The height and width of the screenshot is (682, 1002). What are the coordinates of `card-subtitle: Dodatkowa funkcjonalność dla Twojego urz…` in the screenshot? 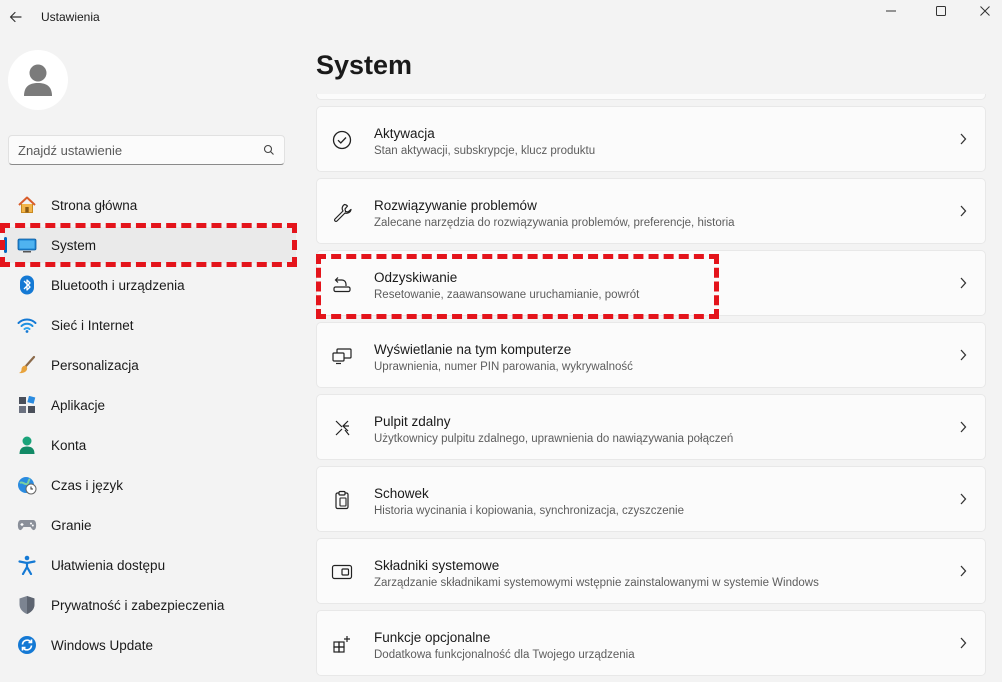 It's located at (504, 655).